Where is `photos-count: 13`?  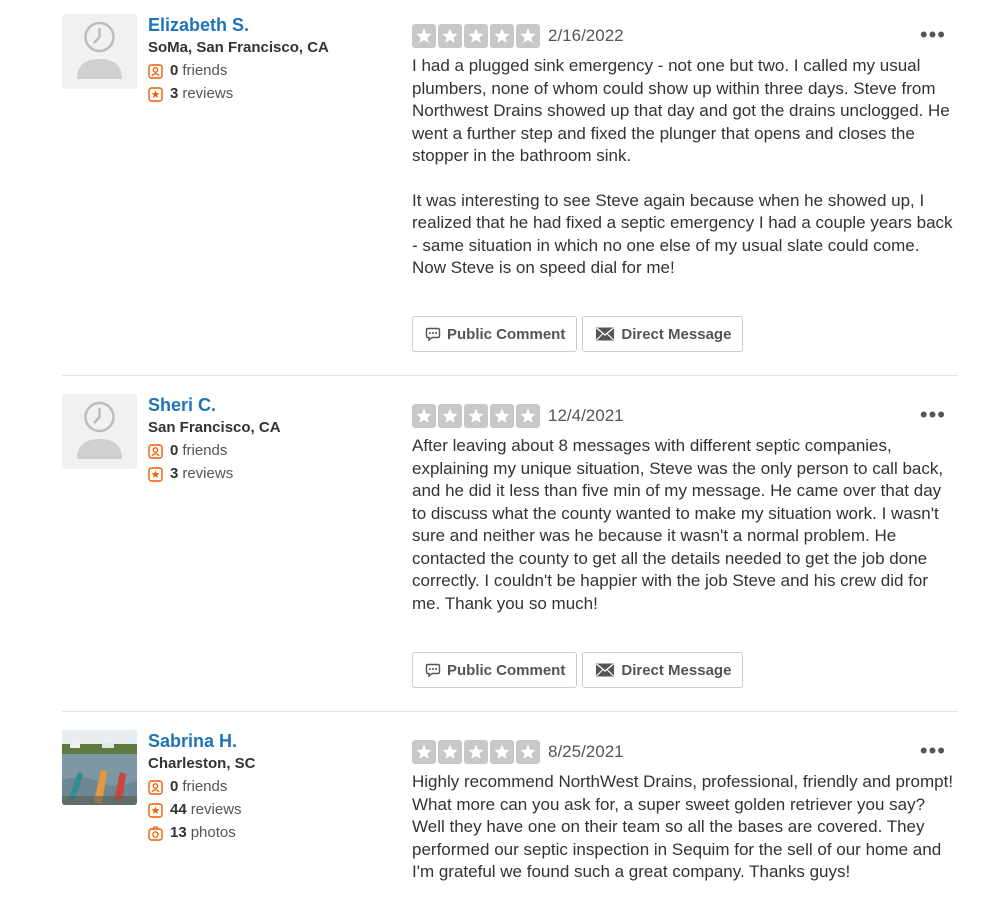 photos-count: 13 is located at coordinates (178, 832).